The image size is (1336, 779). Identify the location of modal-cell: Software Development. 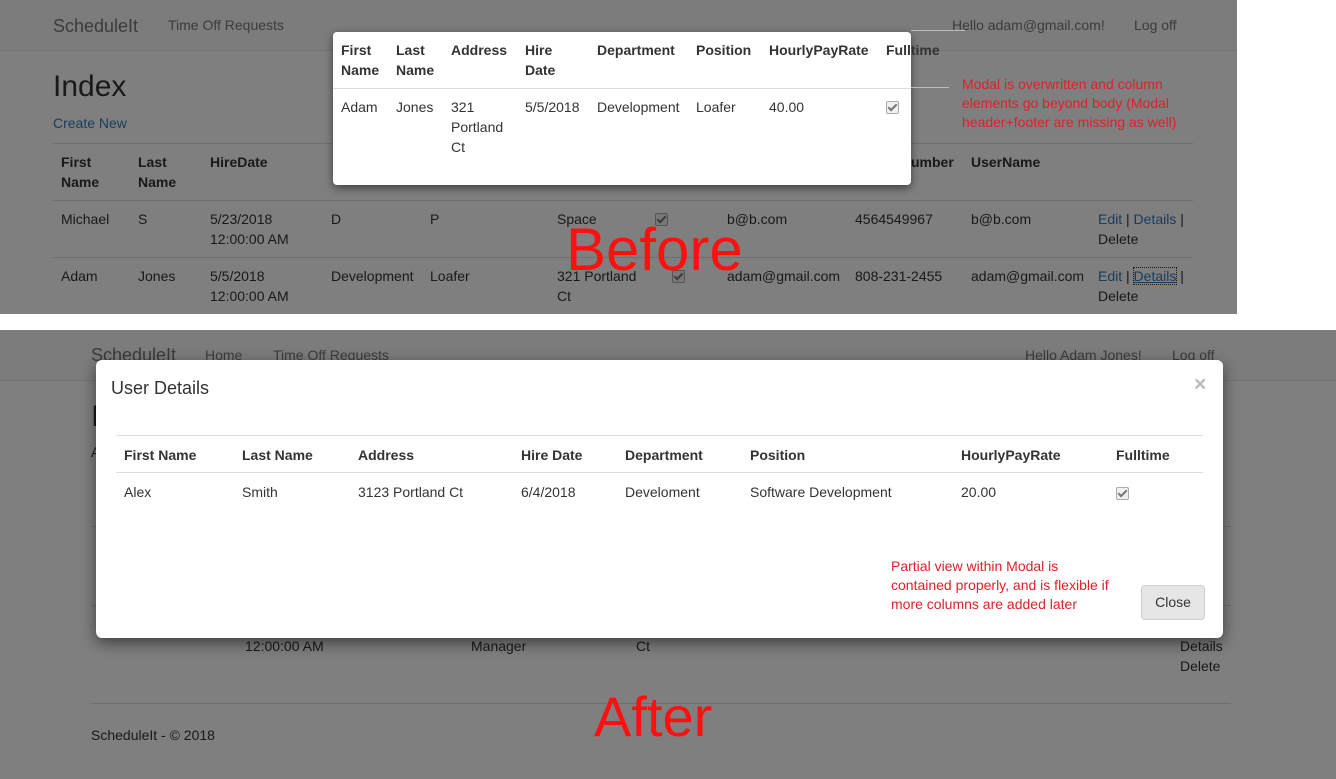
(821, 492).